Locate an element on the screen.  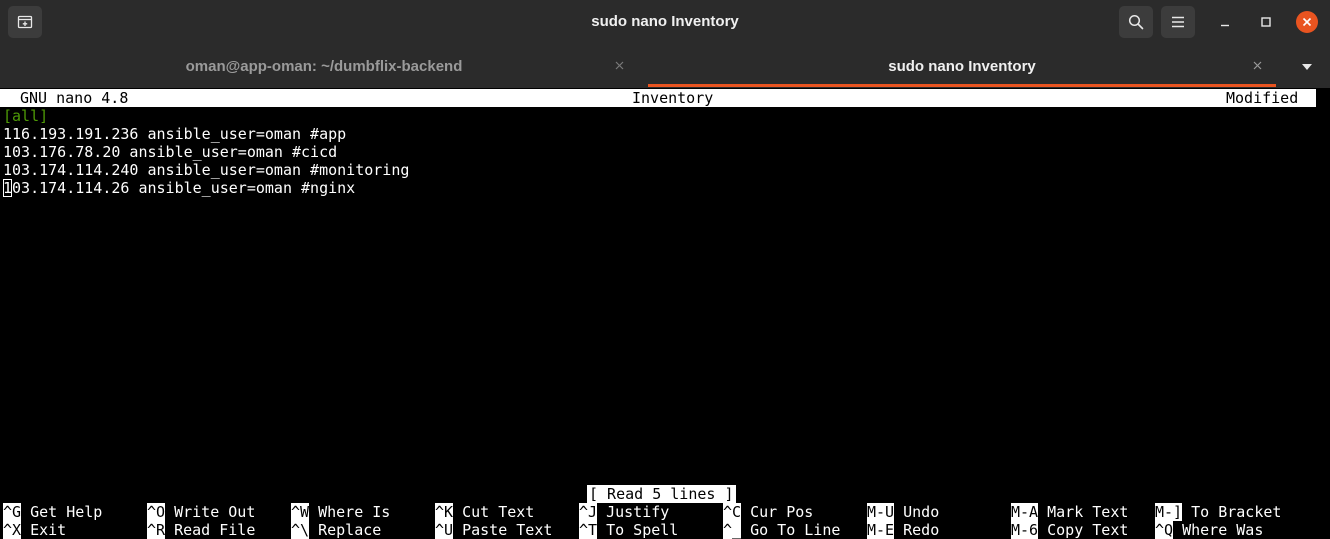
shortcut-item: ^O Write Out is located at coordinates (201, 512).